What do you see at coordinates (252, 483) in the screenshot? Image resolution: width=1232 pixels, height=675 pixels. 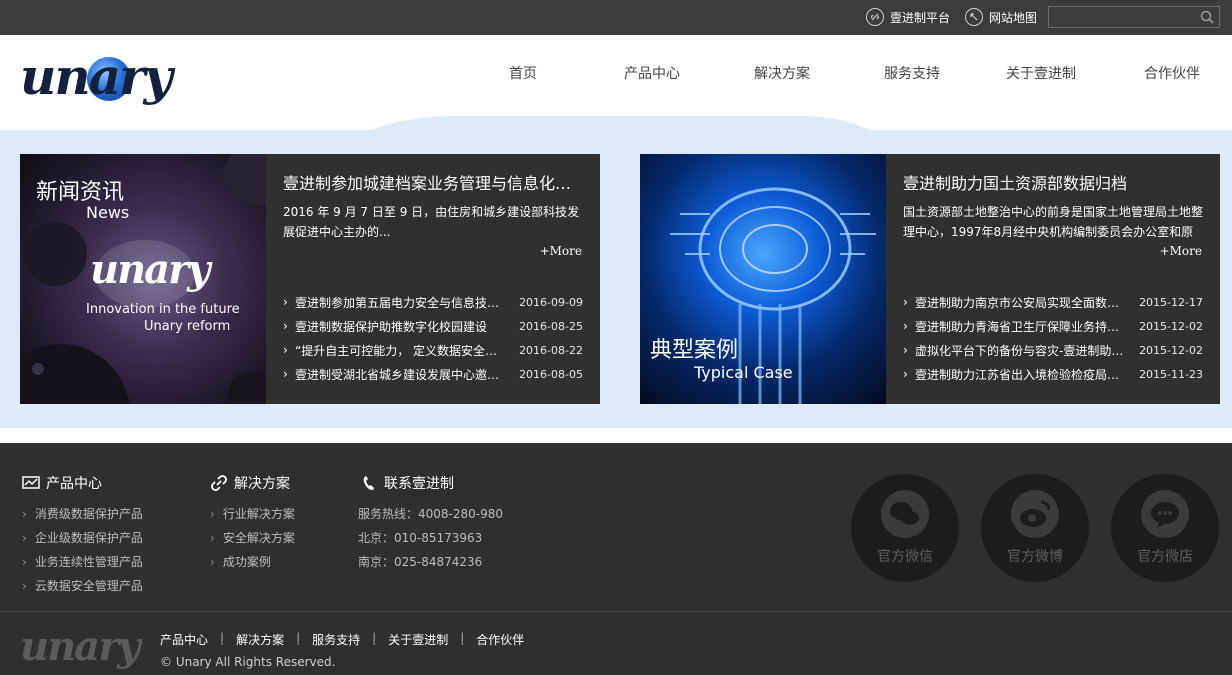 I see `footer-solutions-heading: 解决方案` at bounding box center [252, 483].